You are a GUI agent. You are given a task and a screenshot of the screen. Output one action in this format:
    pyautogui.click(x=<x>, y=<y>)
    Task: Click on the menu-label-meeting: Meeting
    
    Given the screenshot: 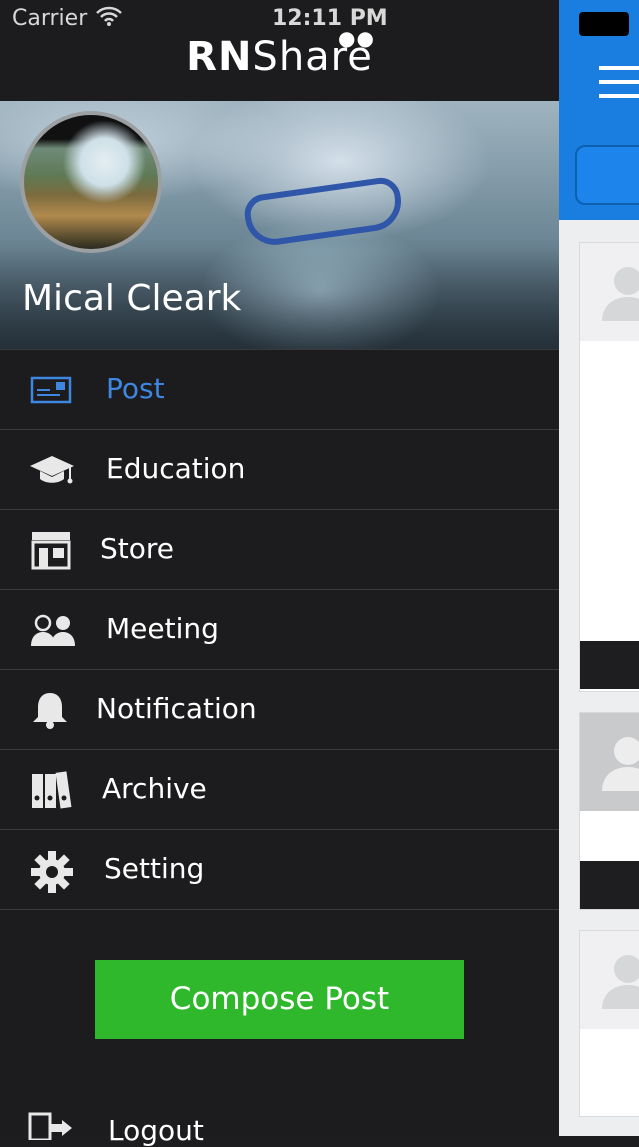 What is the action you would take?
    pyautogui.click(x=162, y=628)
    